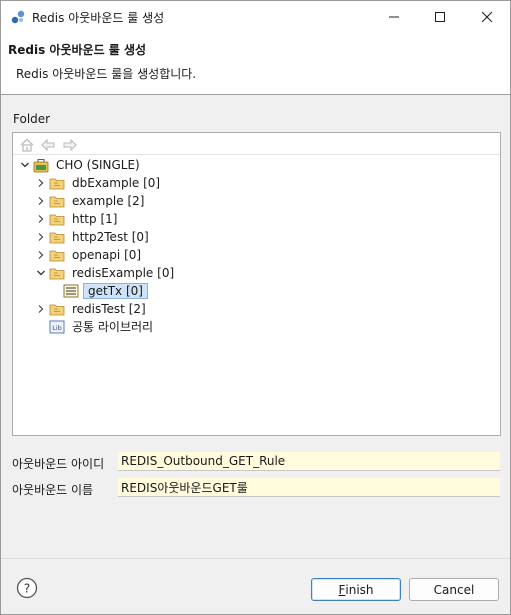 This screenshot has width=511, height=615. Describe the element at coordinates (57, 274) in the screenshot. I see `folder-open-icon` at that location.